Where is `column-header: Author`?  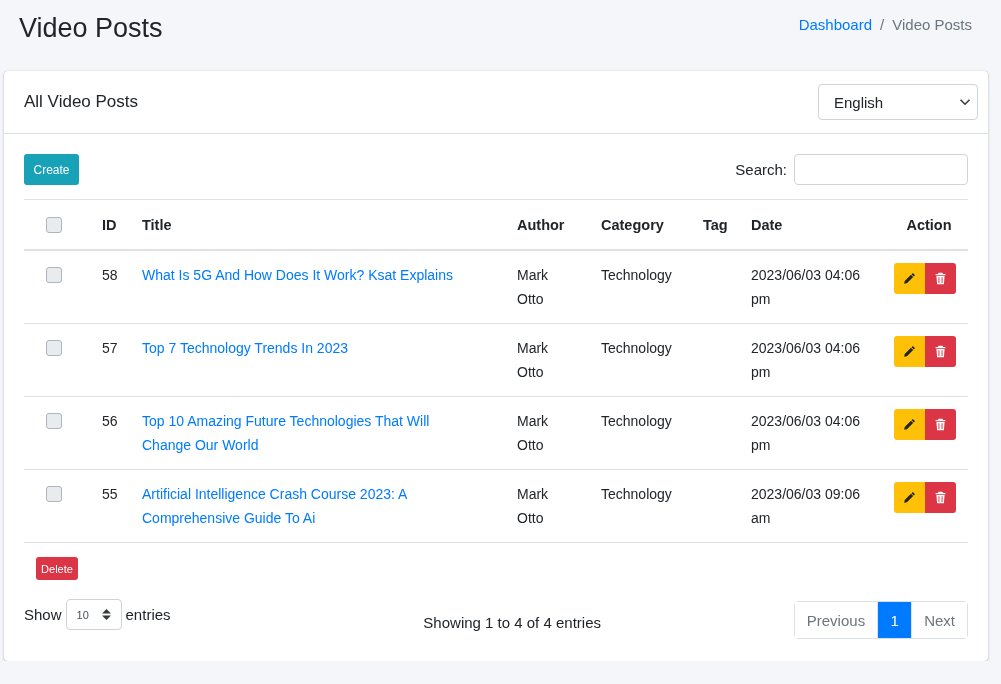 column-header: Author is located at coordinates (547, 224).